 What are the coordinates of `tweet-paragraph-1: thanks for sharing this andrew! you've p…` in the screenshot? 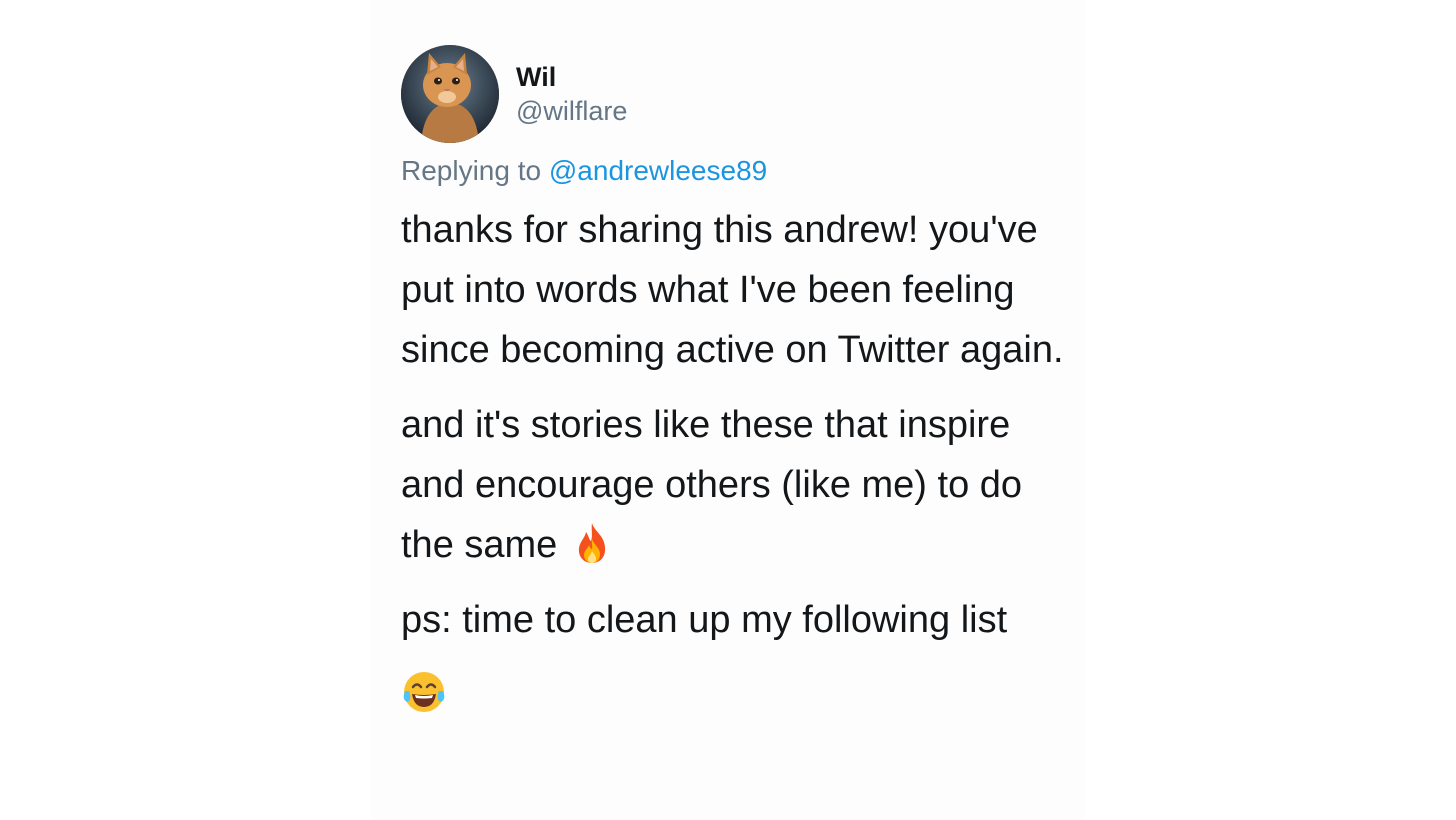 It's located at (732, 290).